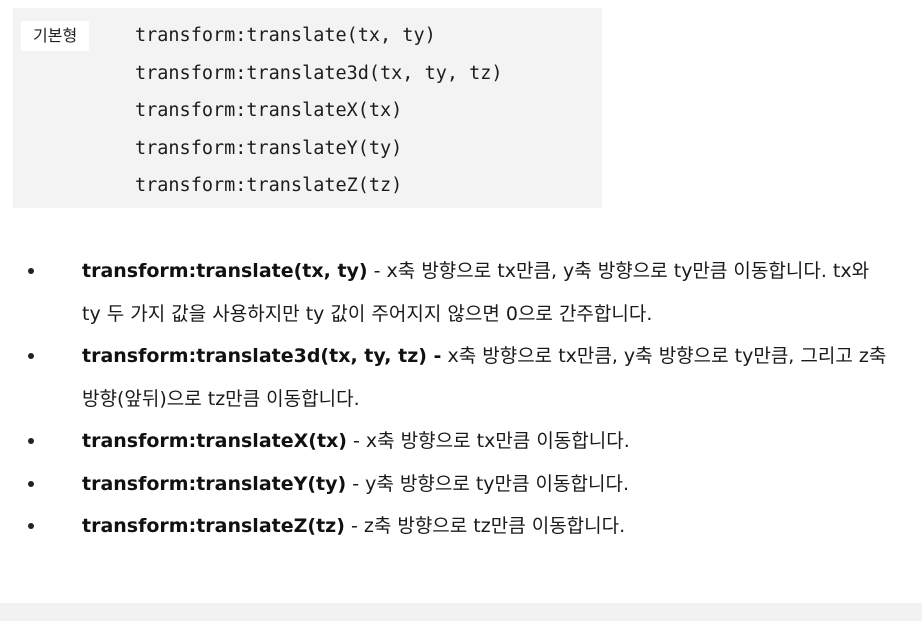 The image size is (922, 621). I want to click on item-title: transform:translateZ(tz), so click(213, 526).